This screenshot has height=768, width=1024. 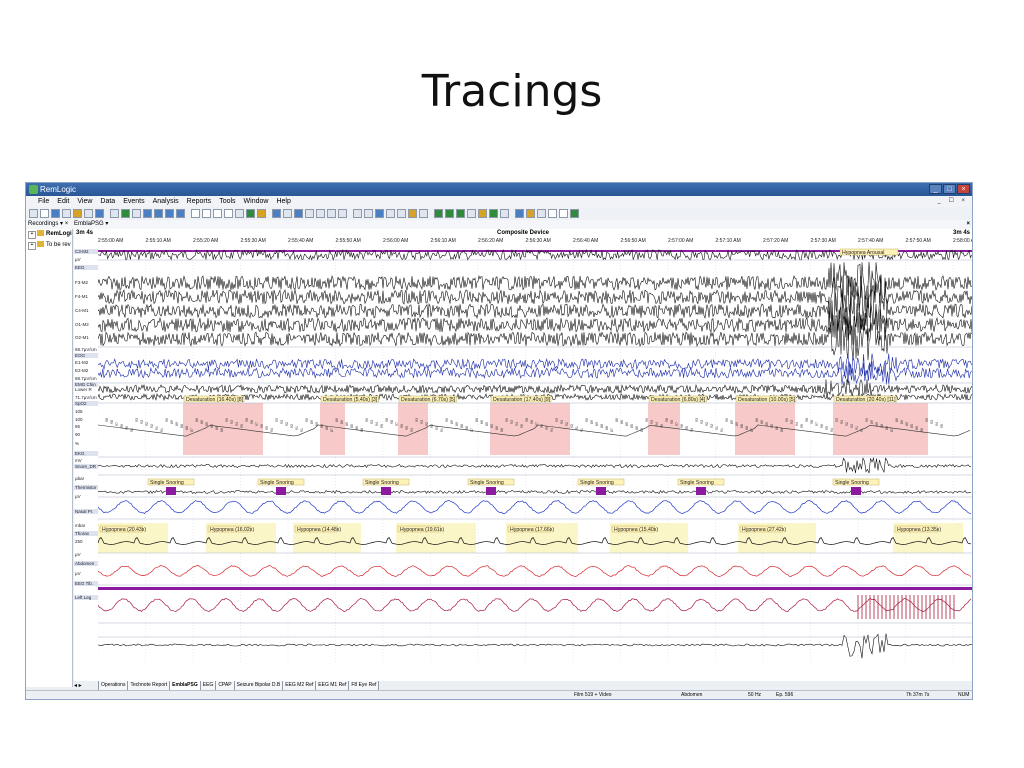 What do you see at coordinates (832, 430) in the screenshot?
I see `spo2-value-label: 94` at bounding box center [832, 430].